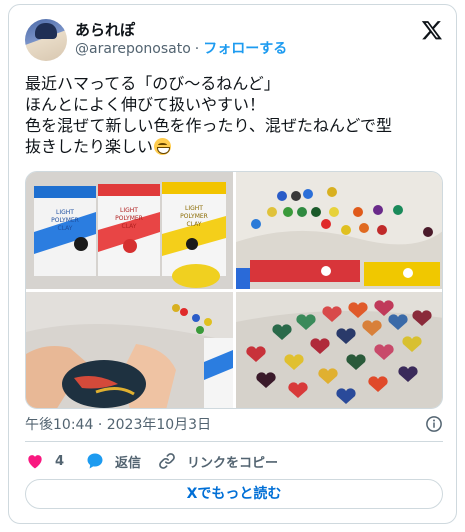 This screenshot has width=465, height=532. Describe the element at coordinates (129, 350) in the screenshot. I see `mixing-clay-photo` at that location.